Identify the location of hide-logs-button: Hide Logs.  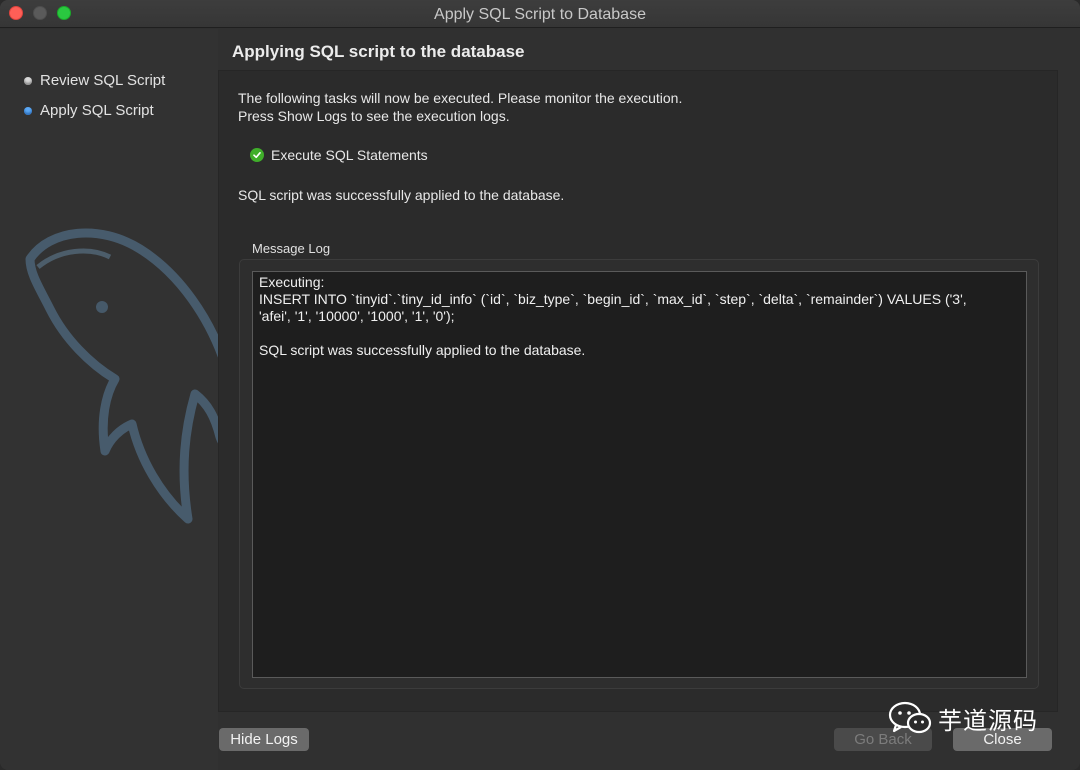
(264, 739).